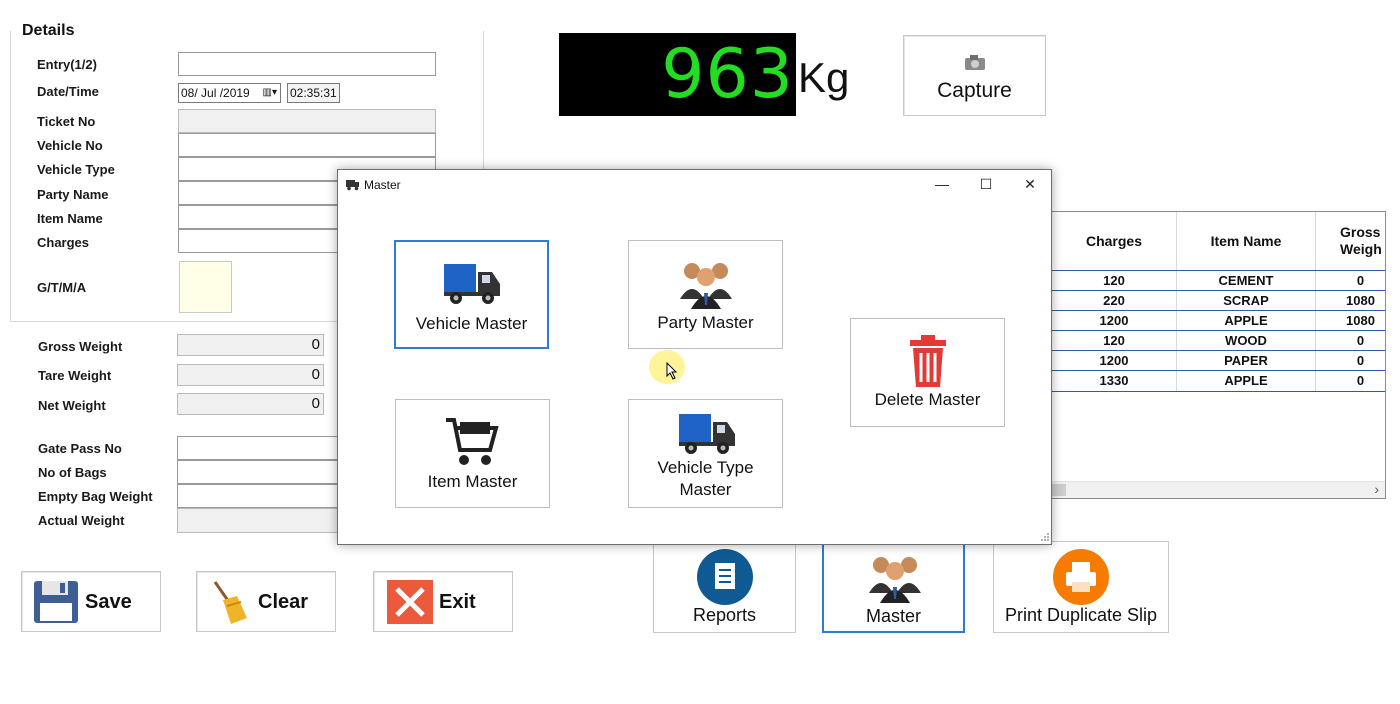 Image resolution: width=1400 pixels, height=704 pixels. I want to click on entry-input, so click(307, 64).